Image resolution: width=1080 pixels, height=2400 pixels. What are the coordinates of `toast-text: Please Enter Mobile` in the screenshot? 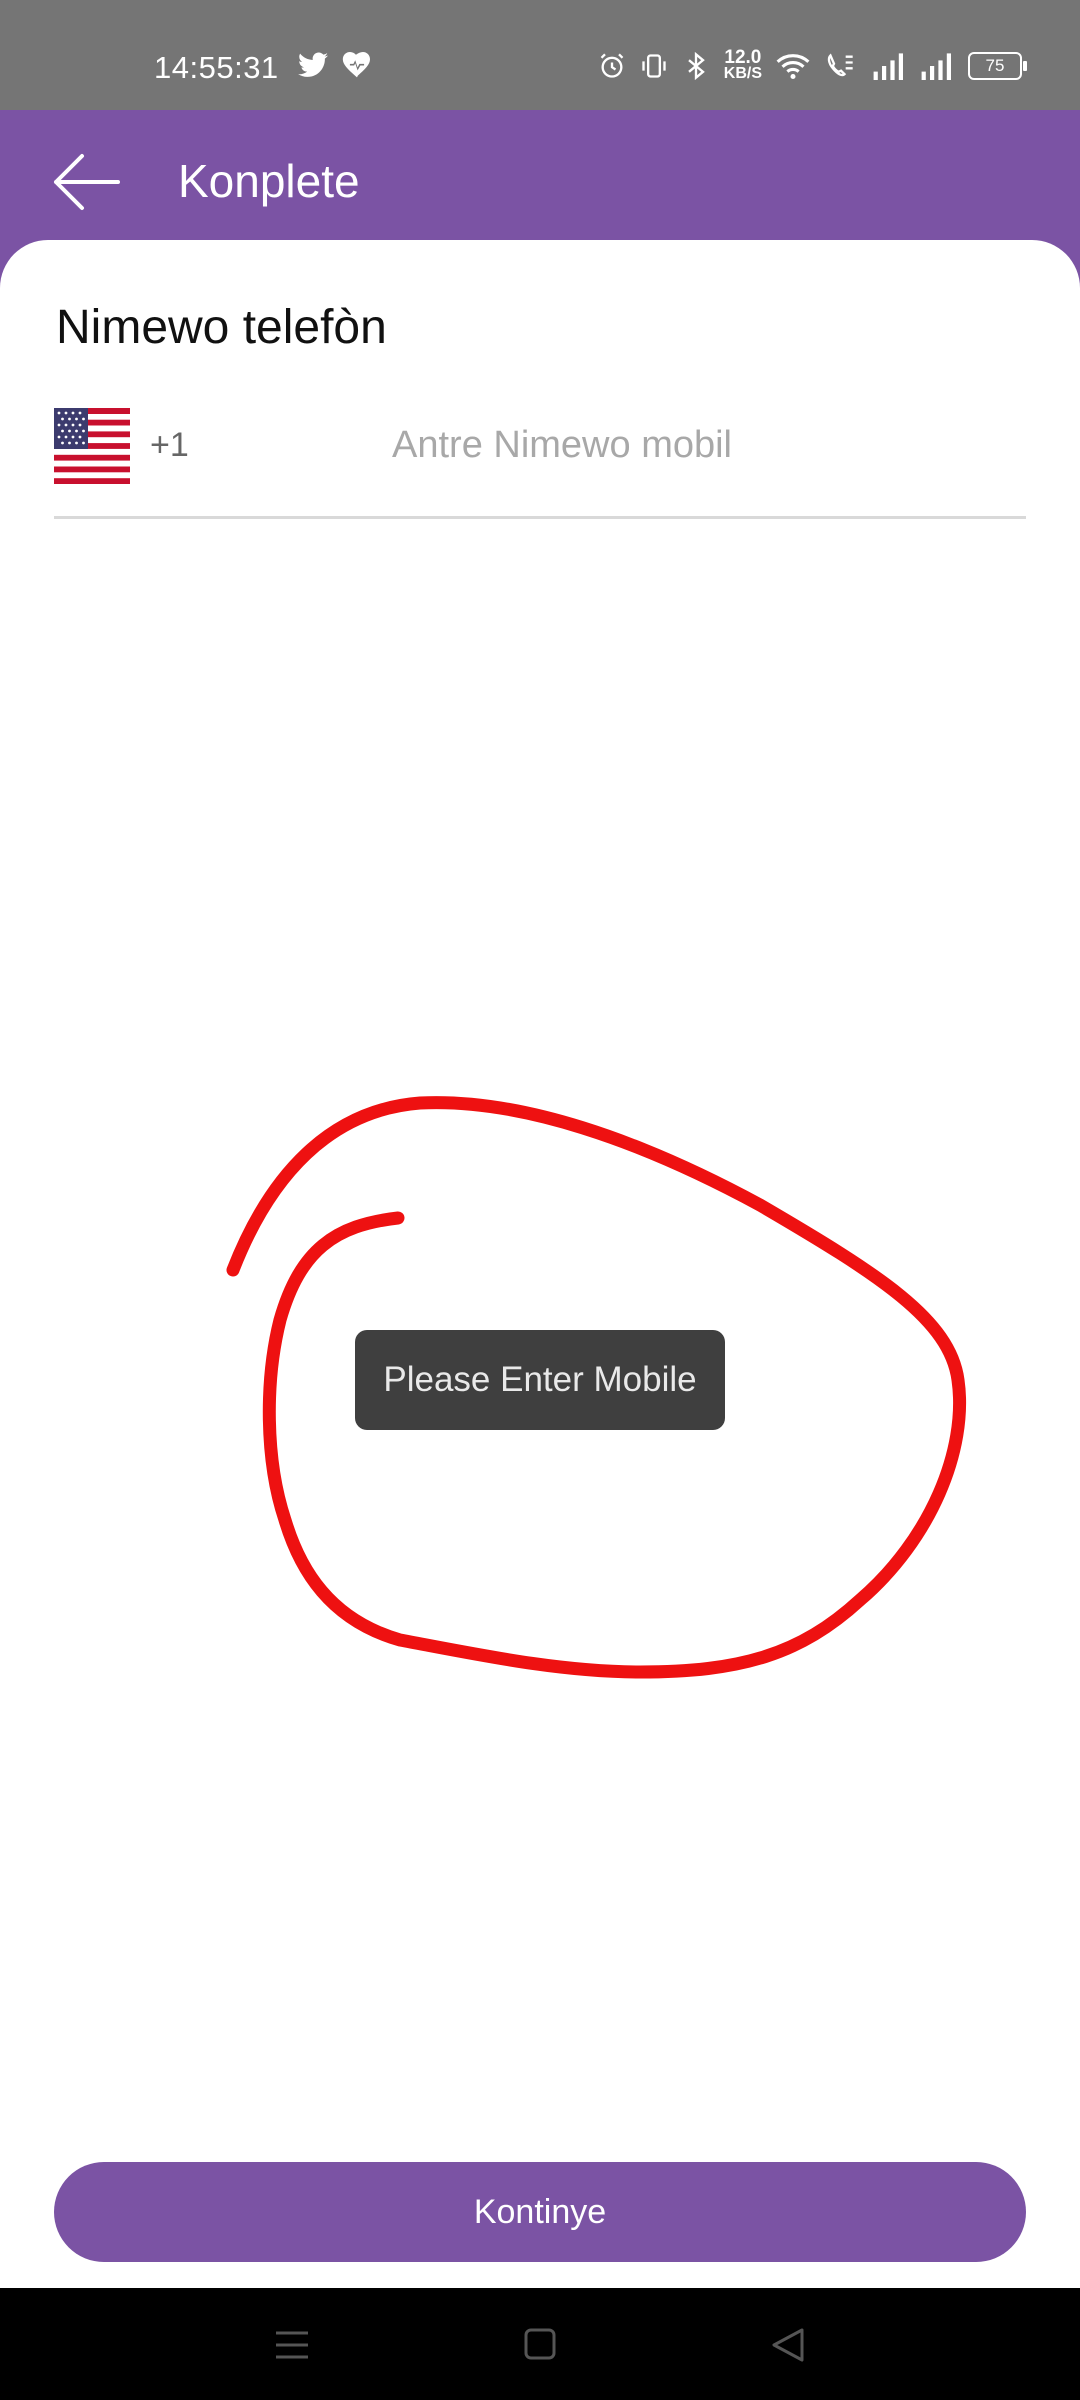 It's located at (540, 1379).